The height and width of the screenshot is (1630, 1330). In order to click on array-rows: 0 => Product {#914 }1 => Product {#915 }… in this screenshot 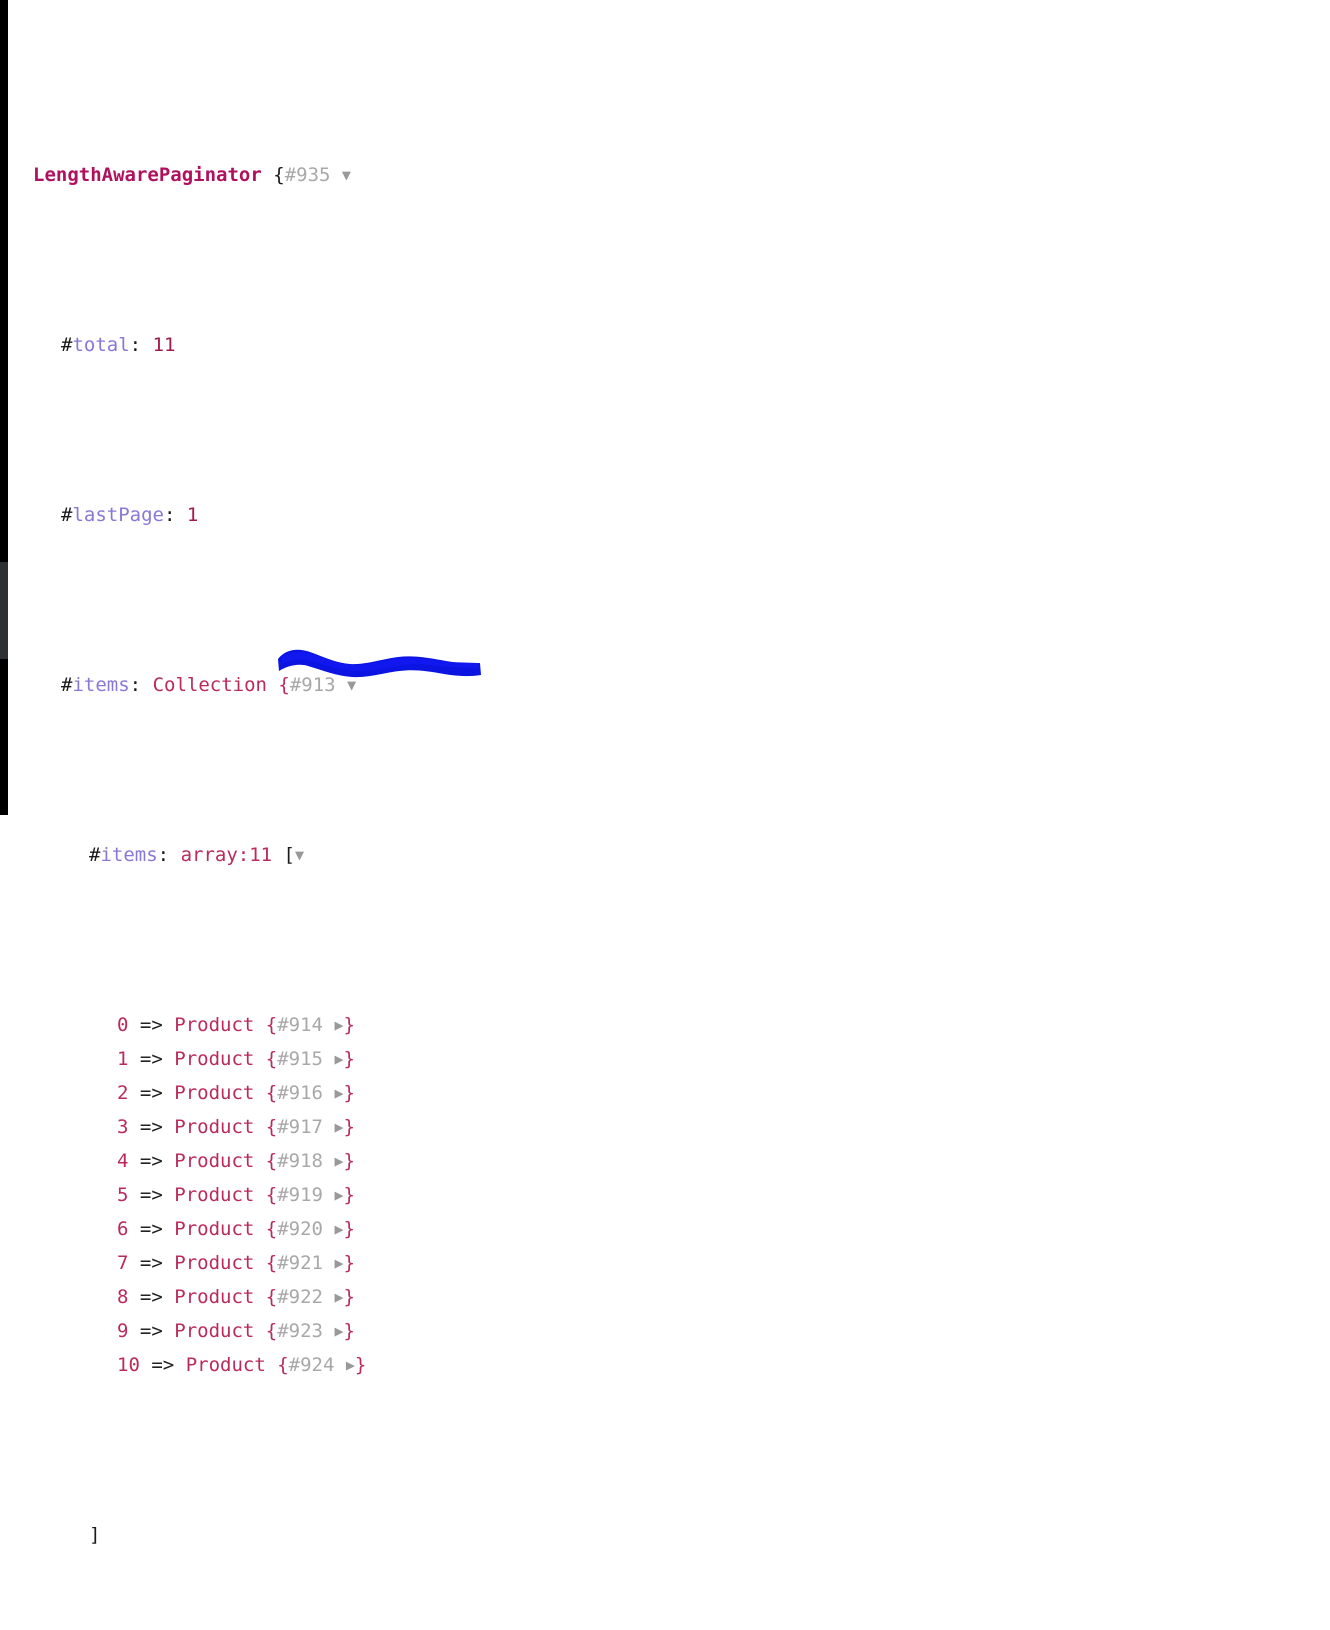, I will do `click(333, 1195)`.